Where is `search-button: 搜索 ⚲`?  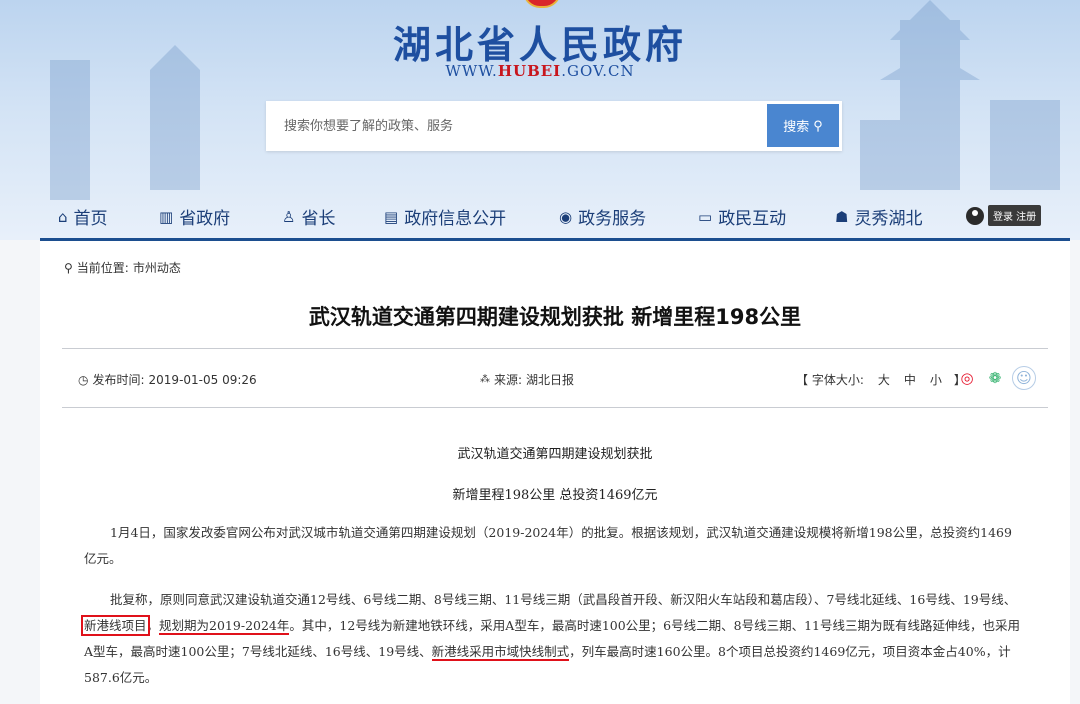
search-button: 搜索 ⚲ is located at coordinates (803, 125).